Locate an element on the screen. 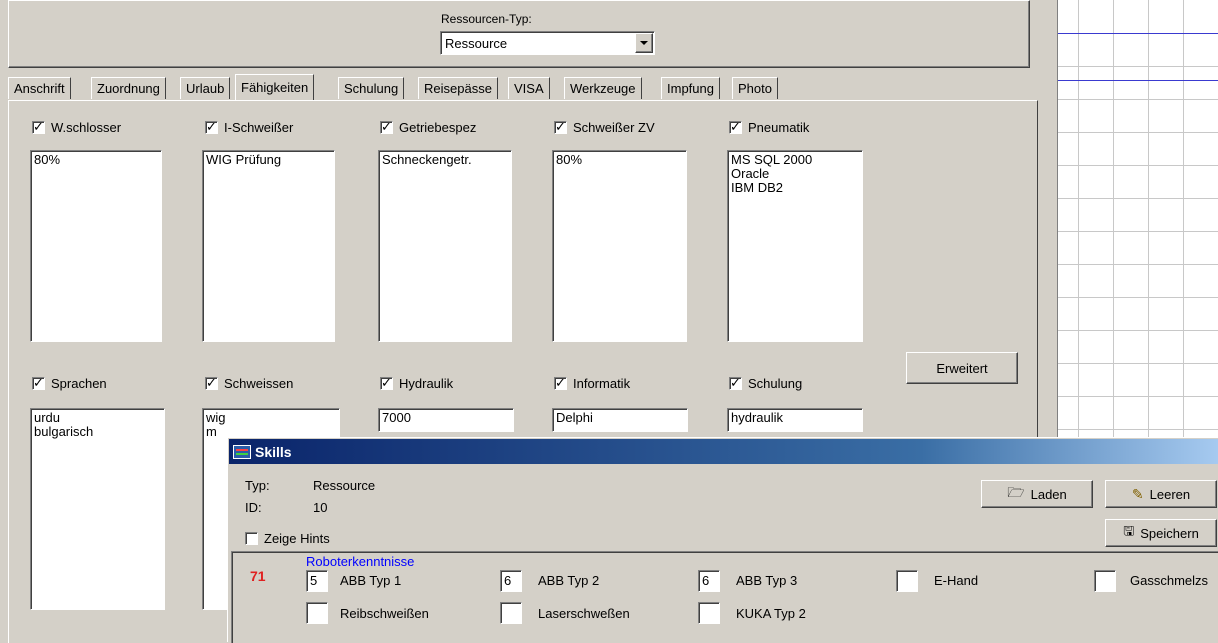 The image size is (1218, 643). skills-title-bar: Skills is located at coordinates (723, 451).